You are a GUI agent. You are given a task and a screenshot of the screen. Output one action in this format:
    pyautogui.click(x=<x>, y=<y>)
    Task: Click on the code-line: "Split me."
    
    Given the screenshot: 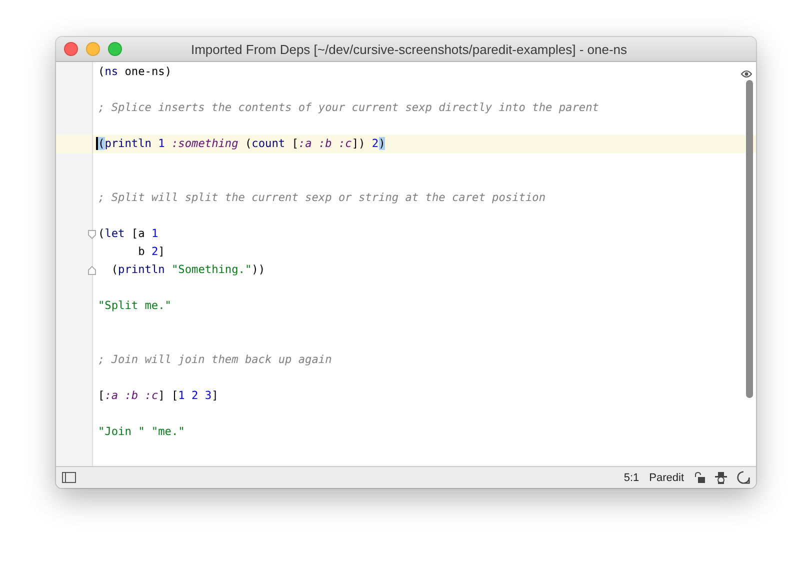 What is the action you would take?
    pyautogui.click(x=135, y=306)
    